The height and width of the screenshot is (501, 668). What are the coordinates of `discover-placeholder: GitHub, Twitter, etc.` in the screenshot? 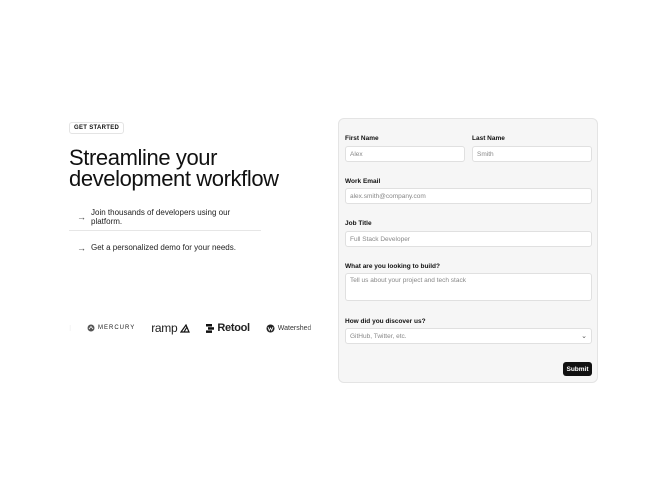 It's located at (378, 336).